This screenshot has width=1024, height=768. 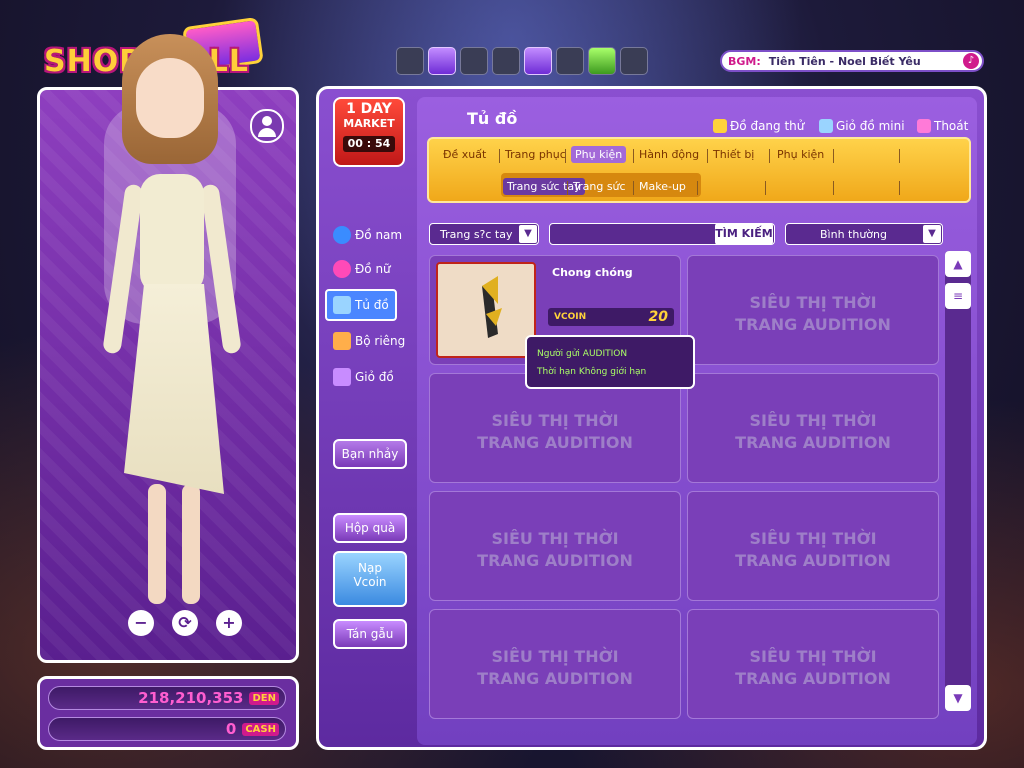 I want to click on chevron-down-icon: ▼, so click(x=528, y=234).